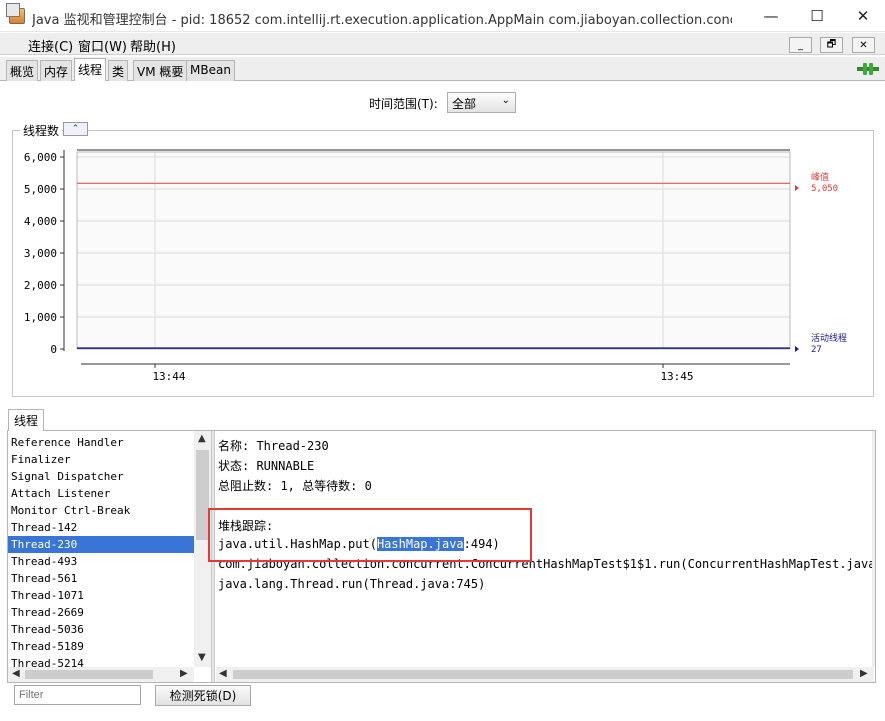  Describe the element at coordinates (771, 16) in the screenshot. I see `minimize-button: —` at that location.